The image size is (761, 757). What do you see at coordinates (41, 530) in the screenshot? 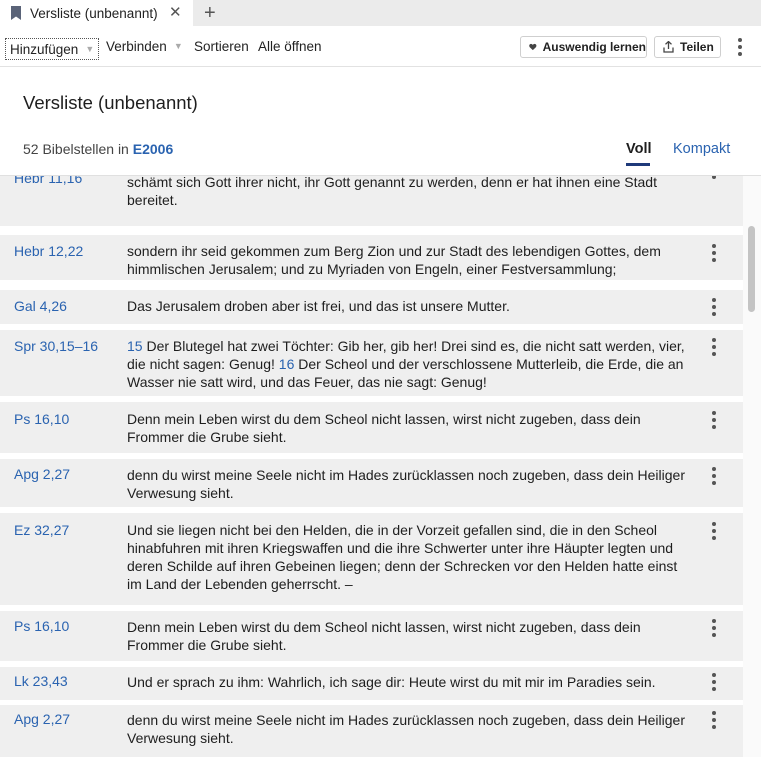
I see `verse-reference: Ez 32,27` at bounding box center [41, 530].